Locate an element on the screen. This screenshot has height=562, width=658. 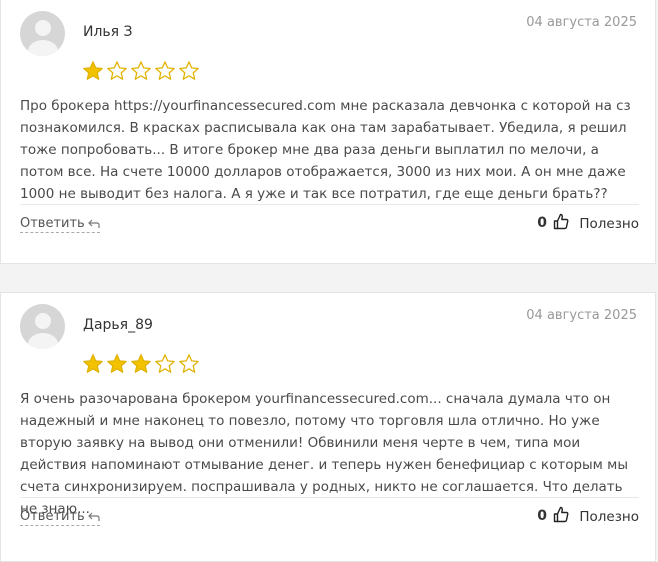
review-author: Илья З is located at coordinates (108, 32).